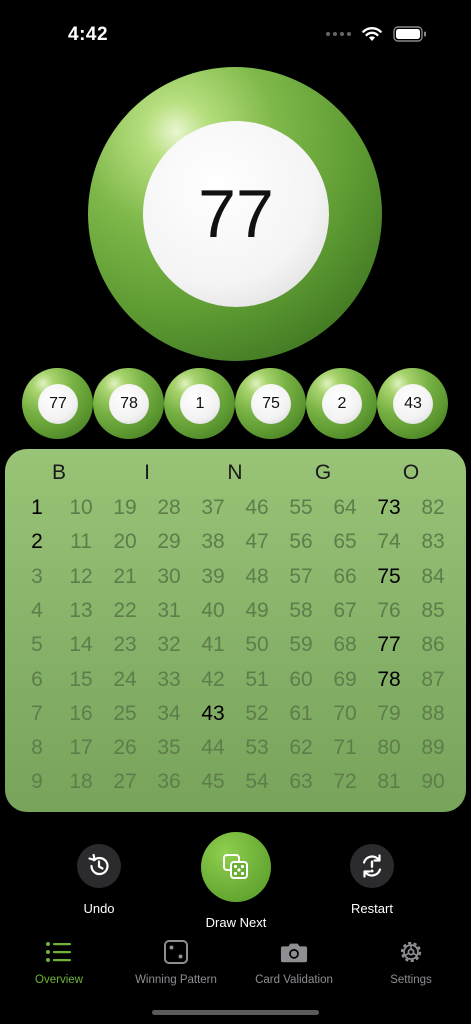 The image size is (471, 1024). What do you see at coordinates (433, 645) in the screenshot?
I see `board-number: 86` at bounding box center [433, 645].